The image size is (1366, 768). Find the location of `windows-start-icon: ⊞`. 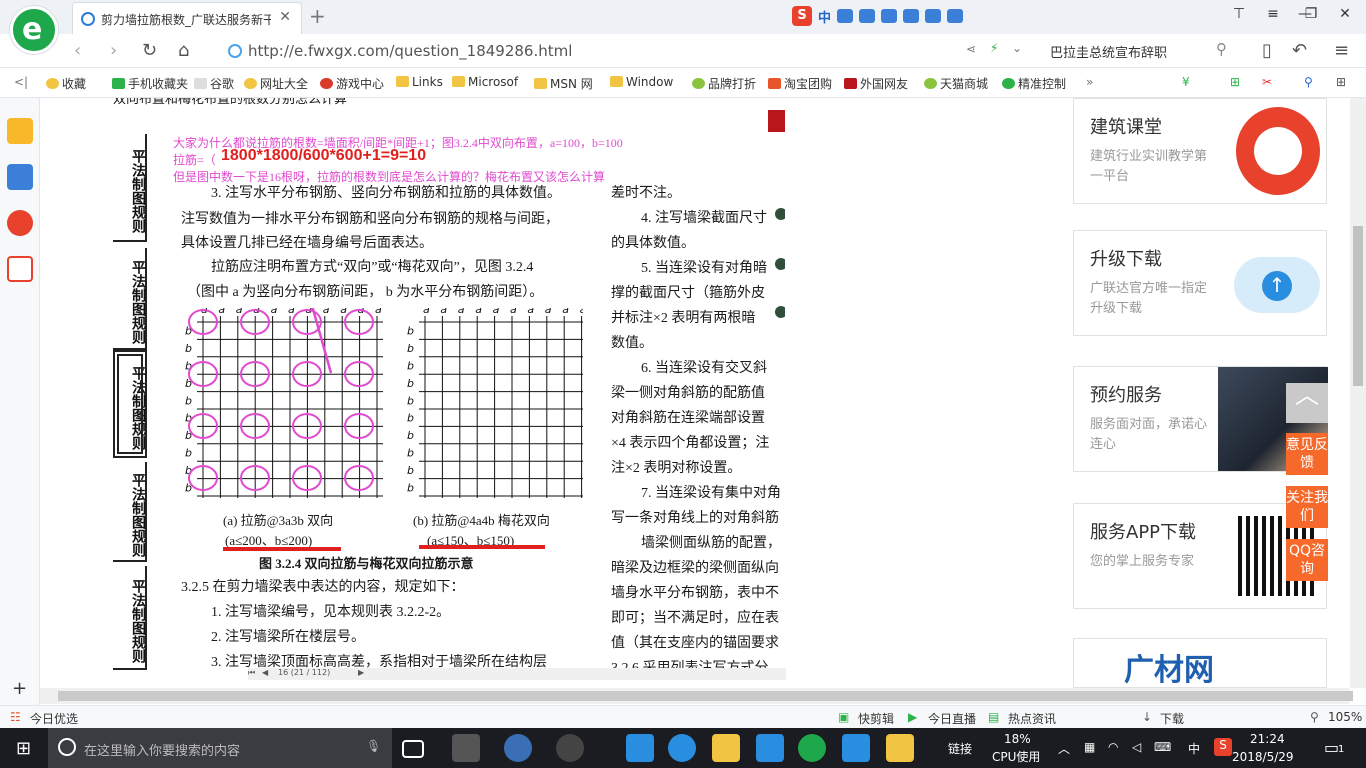

windows-start-icon: ⊞ is located at coordinates (23, 748).